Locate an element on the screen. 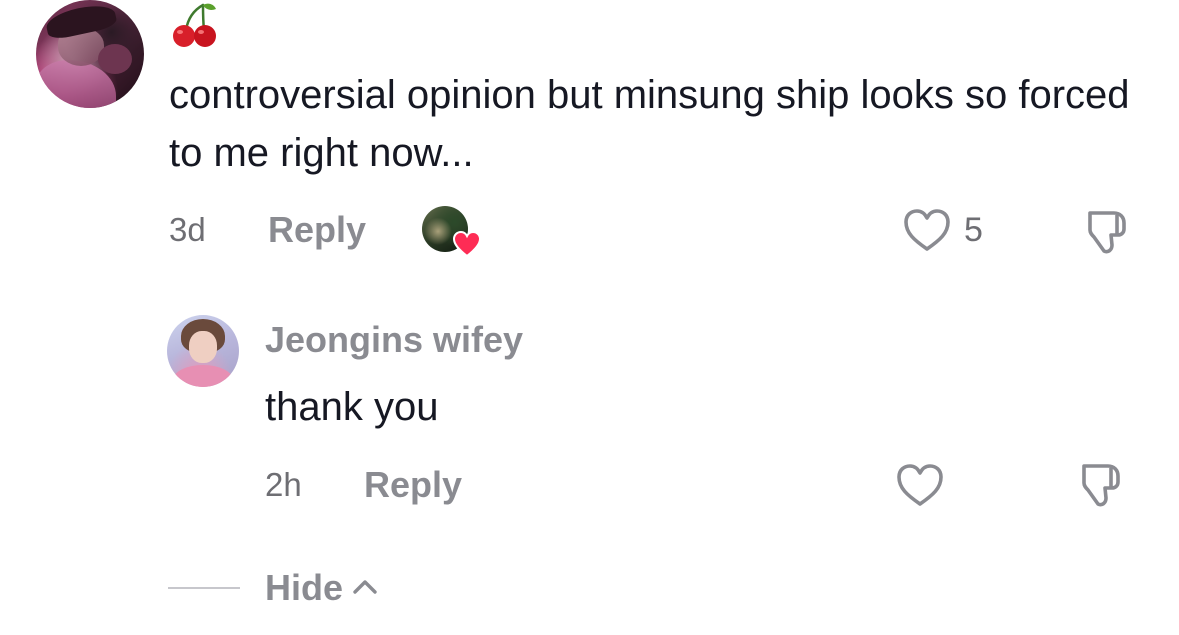  like-count: 5 is located at coordinates (973, 230).